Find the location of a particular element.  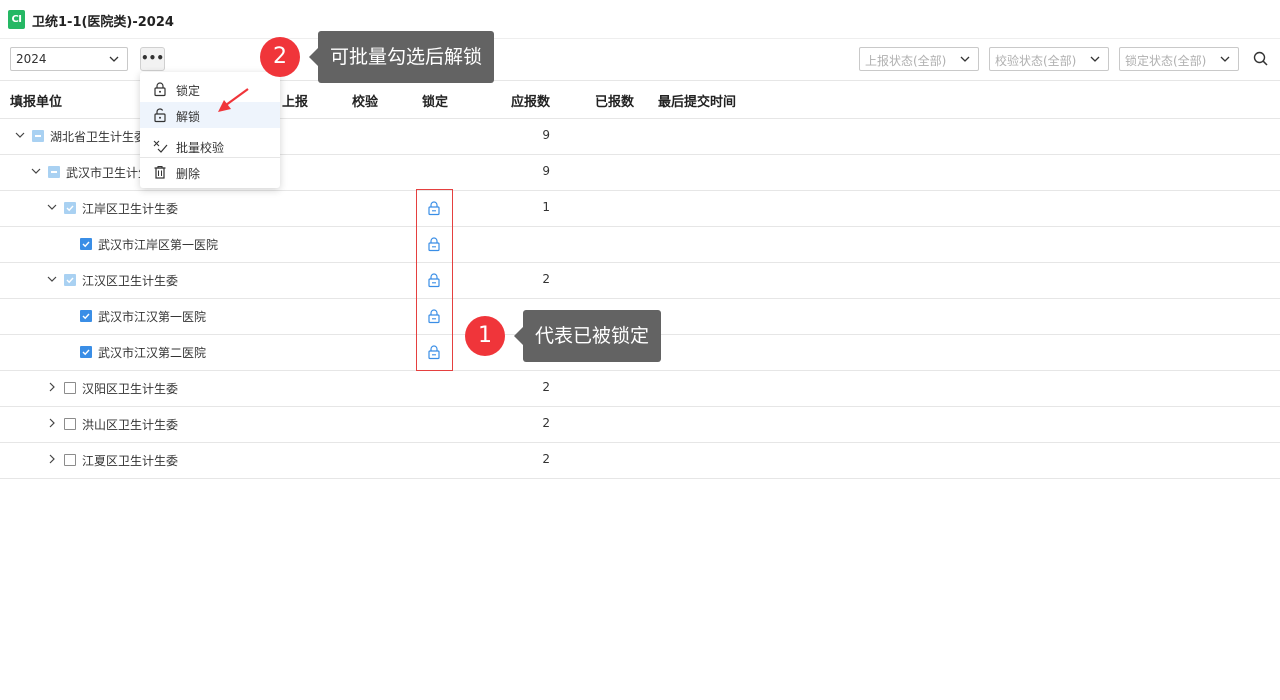

table-row: 武汉市江岸区第一医院 is located at coordinates (640, 244).